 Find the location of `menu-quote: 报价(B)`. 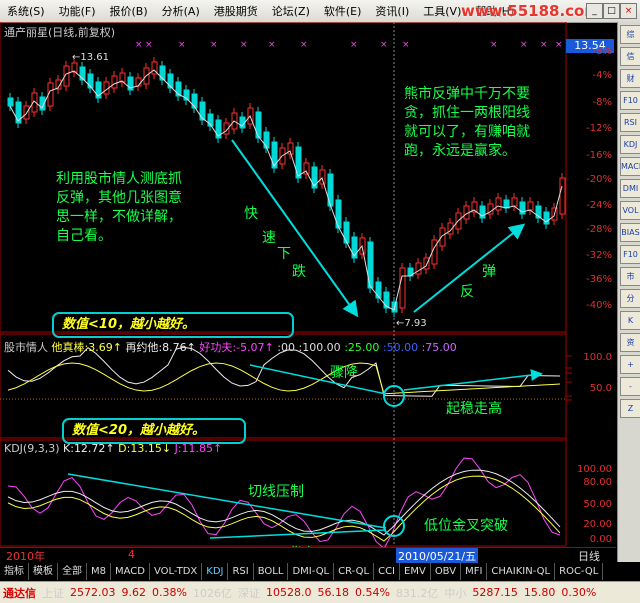

menu-quote: 报价(B) is located at coordinates (129, 11).